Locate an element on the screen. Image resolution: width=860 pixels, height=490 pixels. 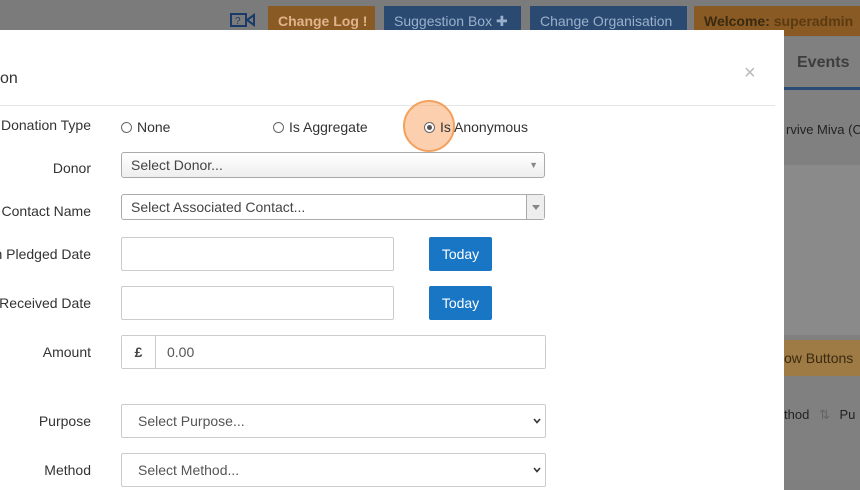
background-row-text: rvive Miva (C is located at coordinates (822, 130).